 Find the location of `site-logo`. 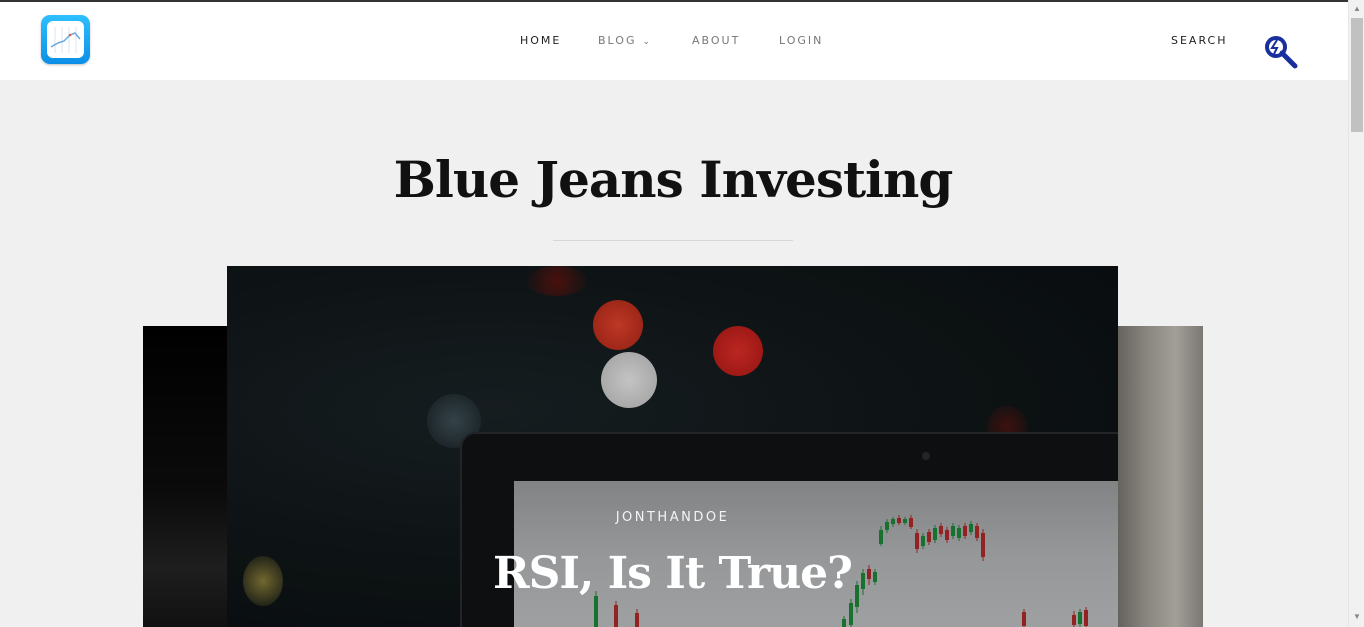

site-logo is located at coordinates (65, 39).